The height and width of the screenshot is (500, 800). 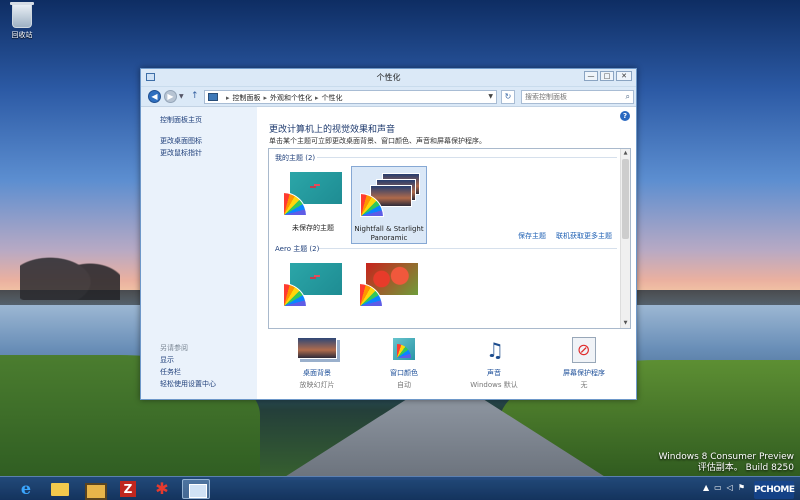 What do you see at coordinates (494, 385) in the screenshot?
I see `sounds-value: Windows 默认` at bounding box center [494, 385].